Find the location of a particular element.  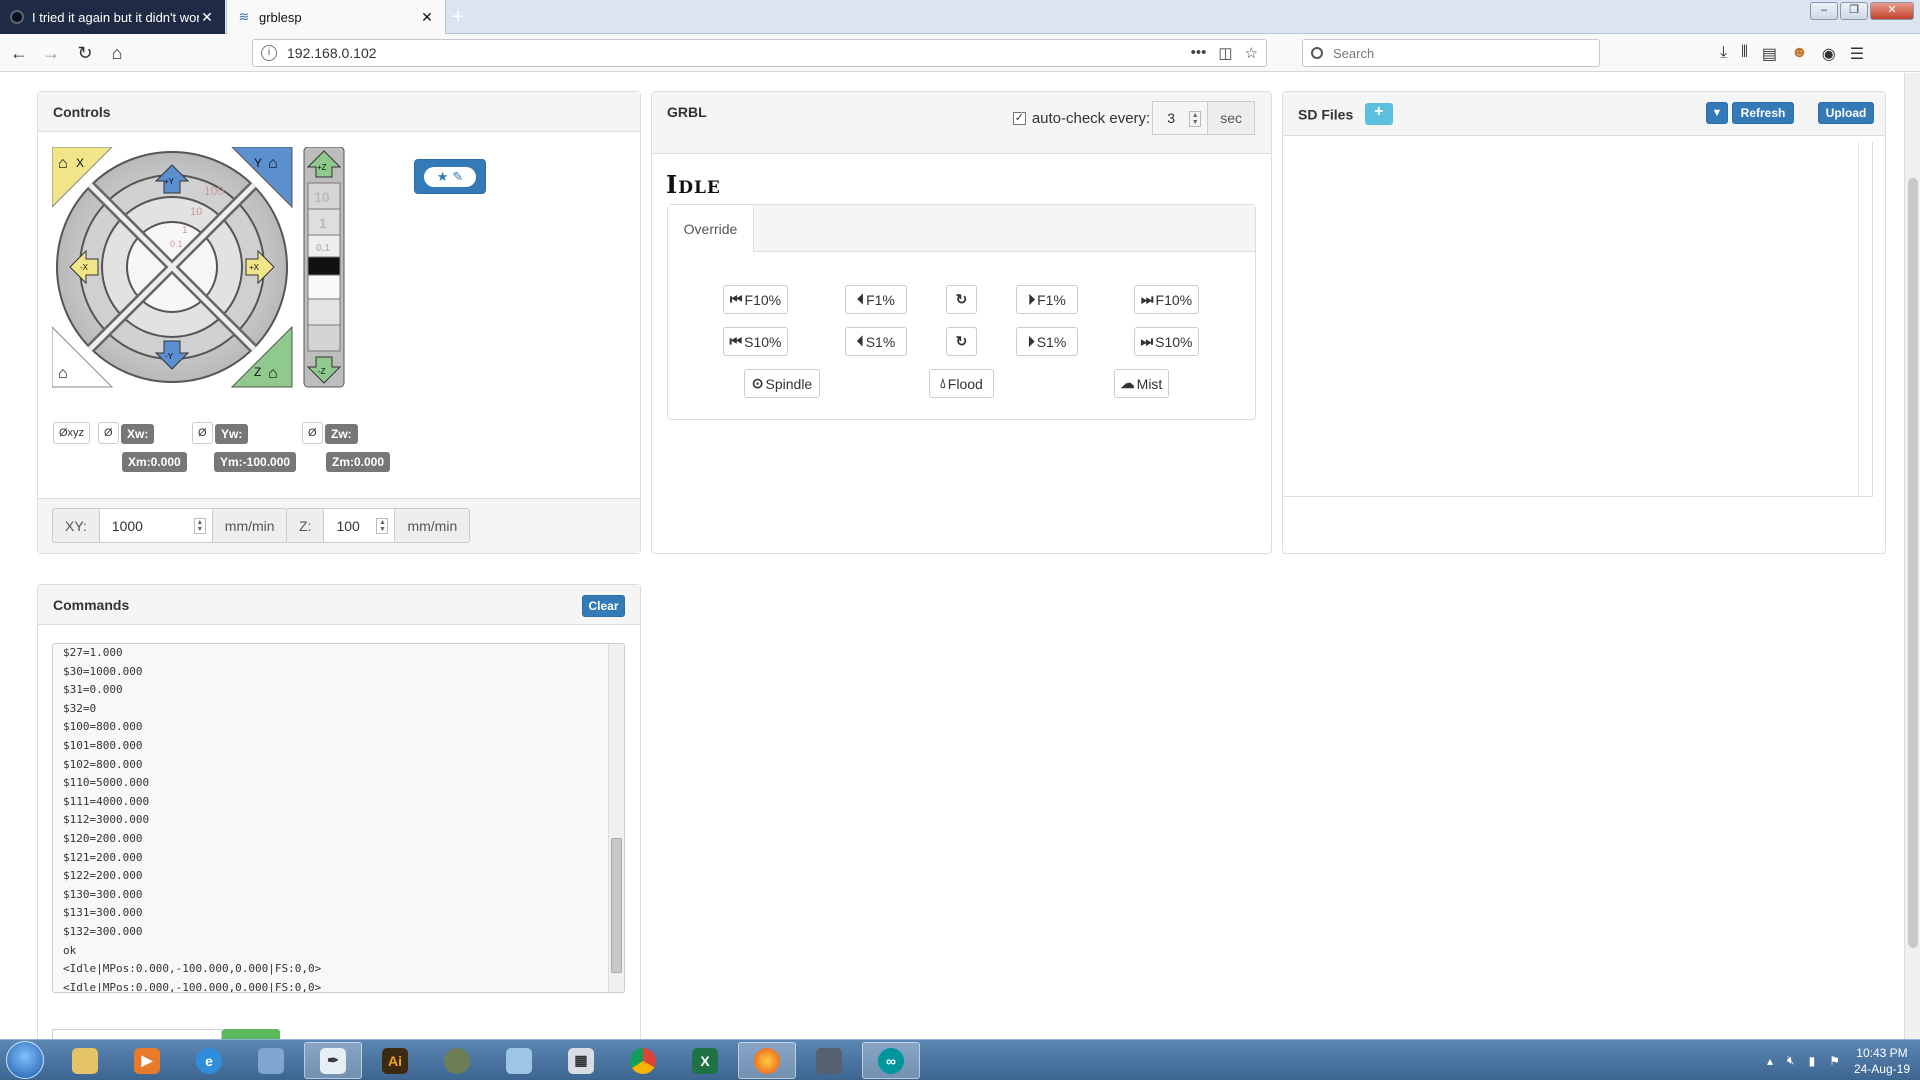

flag-icon: ⚑ is located at coordinates (1834, 1061).